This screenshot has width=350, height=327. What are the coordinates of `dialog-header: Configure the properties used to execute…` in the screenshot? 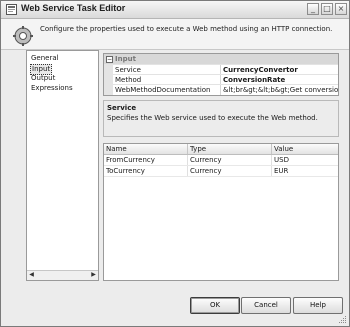 It's located at (175, 34).